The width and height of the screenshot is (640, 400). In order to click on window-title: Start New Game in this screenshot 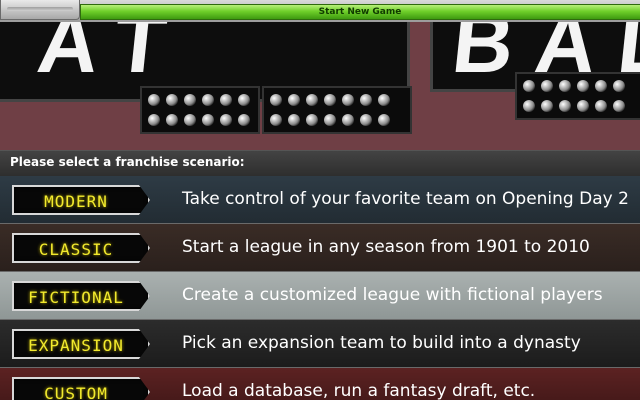, I will do `click(360, 12)`.